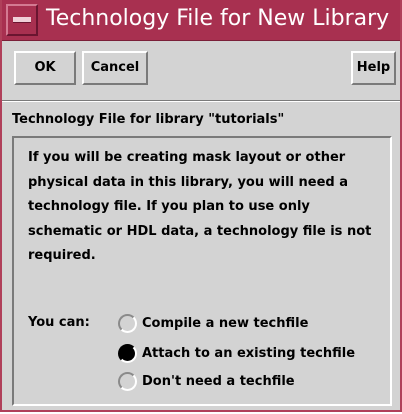 Image resolution: width=402 pixels, height=414 pixels. Describe the element at coordinates (373, 68) in the screenshot. I see `help-button: Help` at that location.